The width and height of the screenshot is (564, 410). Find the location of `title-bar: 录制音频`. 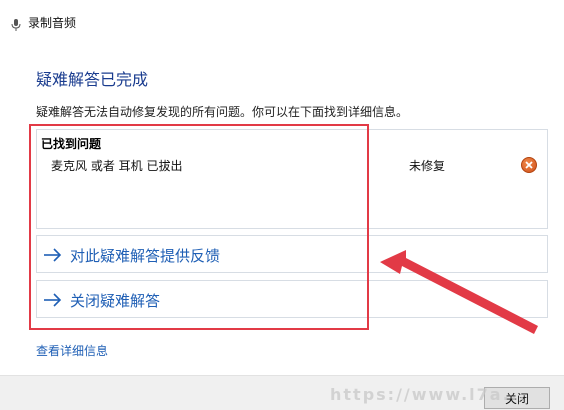

title-bar: 录制音频 is located at coordinates (282, 21).